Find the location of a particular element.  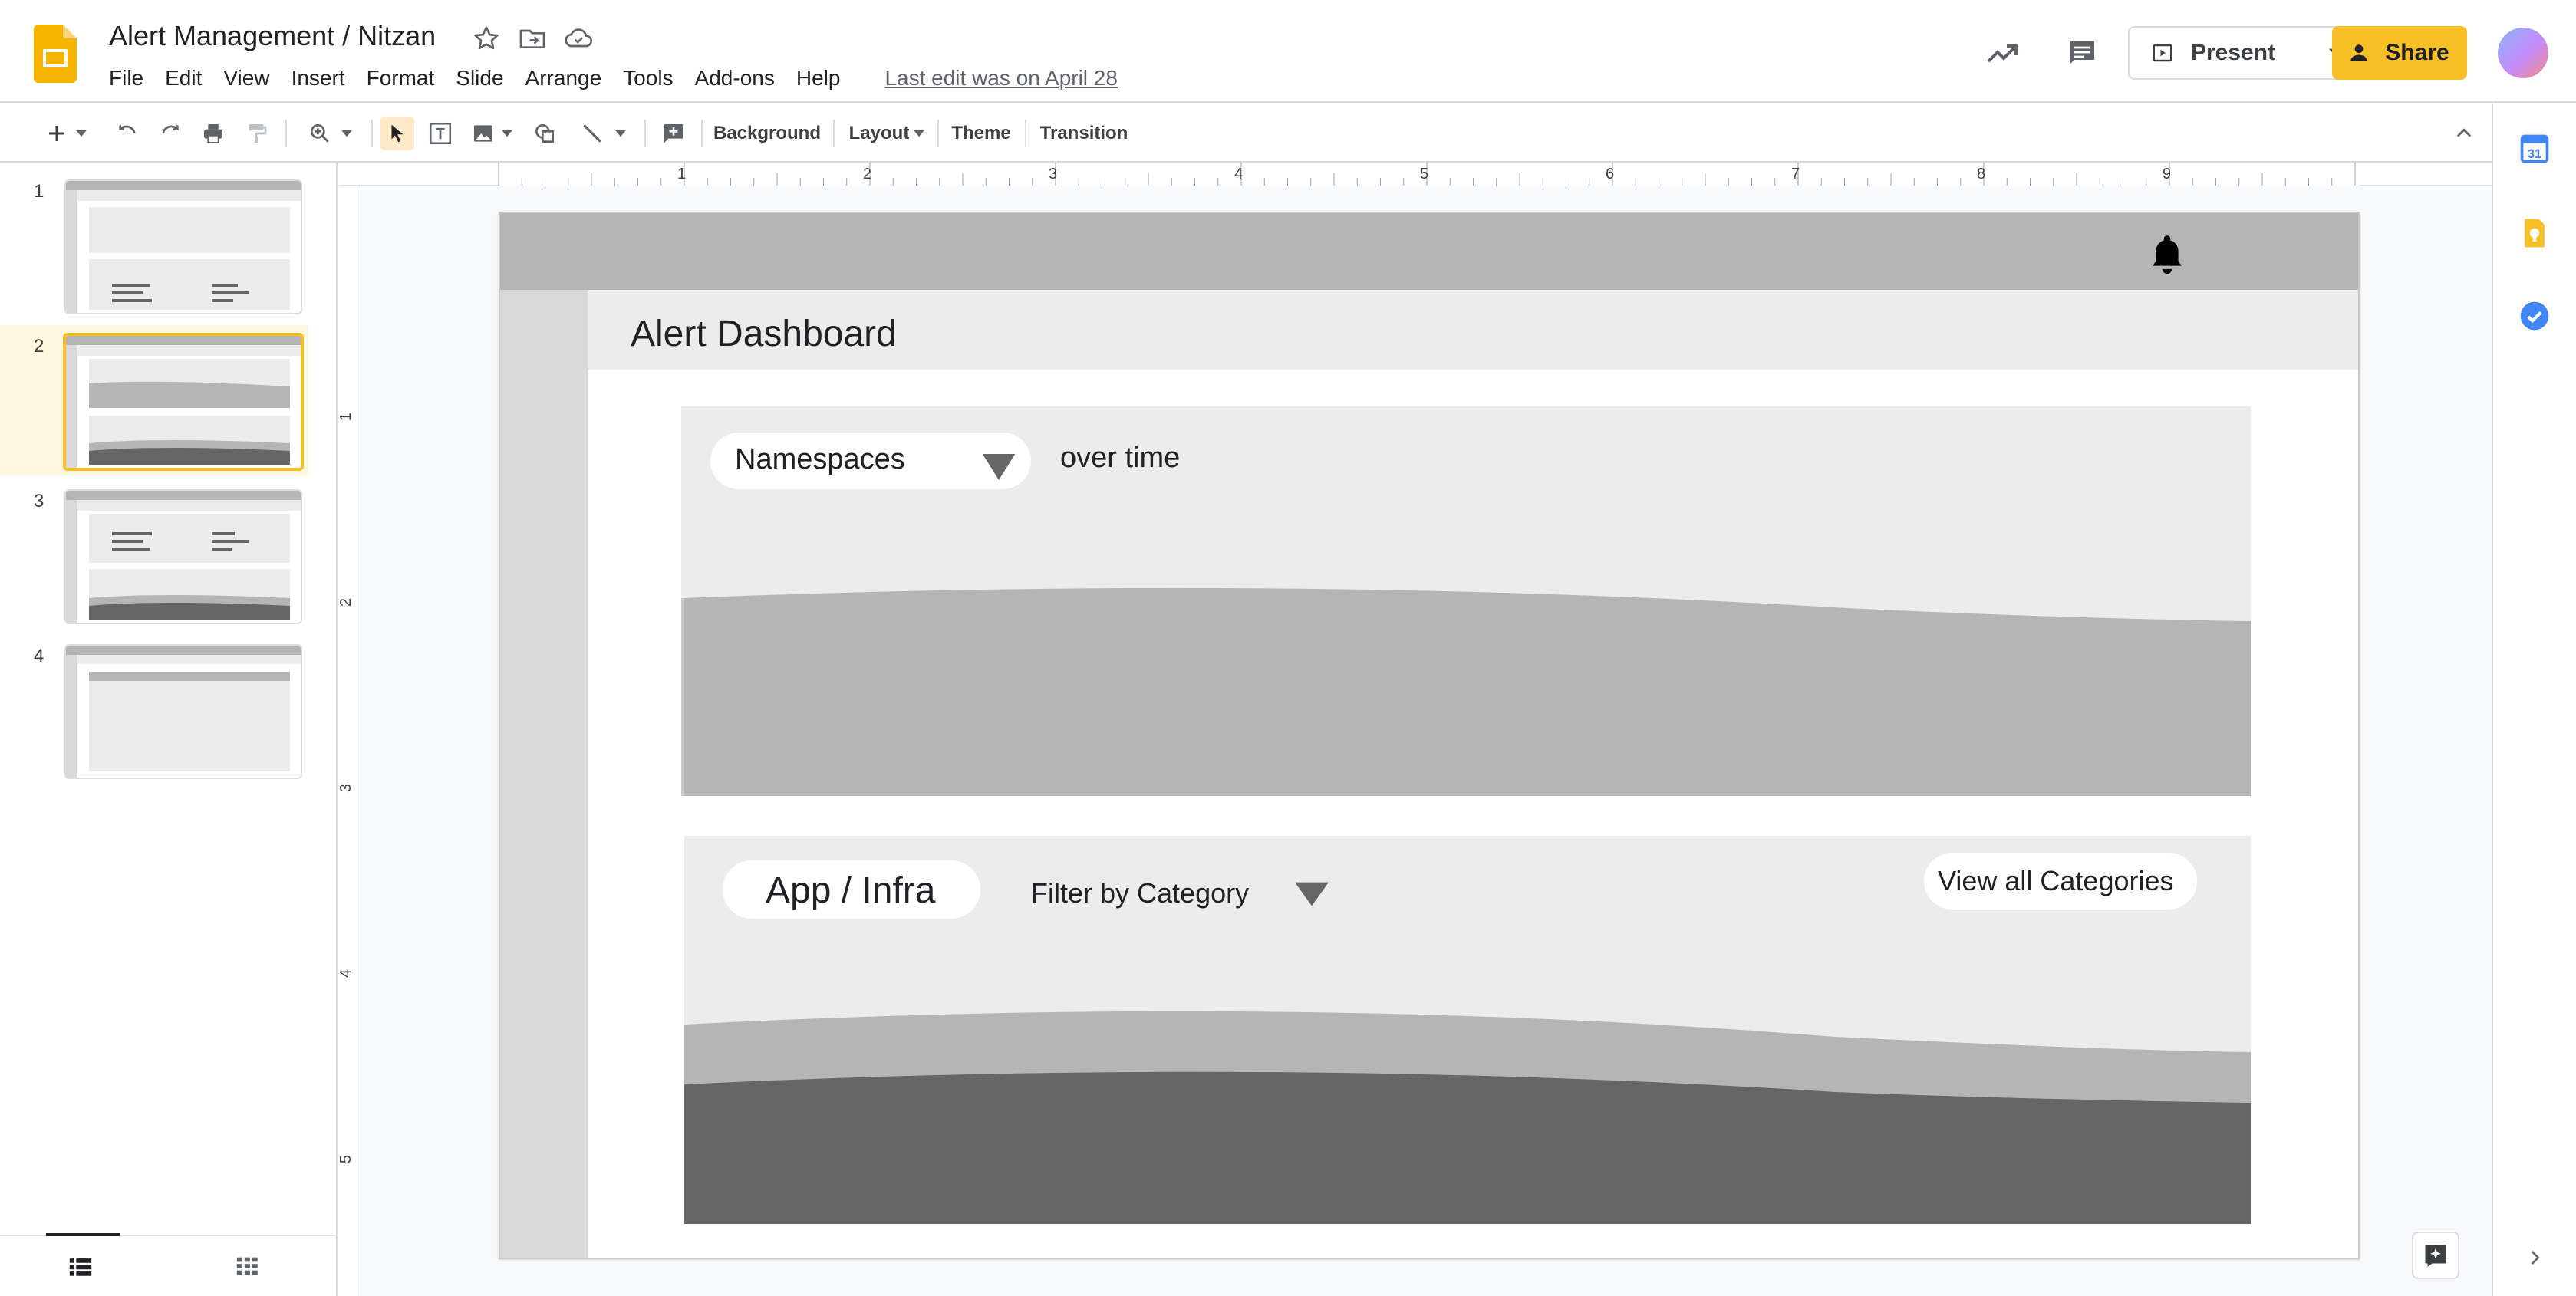

explore-icon is located at coordinates (2435, 1256).